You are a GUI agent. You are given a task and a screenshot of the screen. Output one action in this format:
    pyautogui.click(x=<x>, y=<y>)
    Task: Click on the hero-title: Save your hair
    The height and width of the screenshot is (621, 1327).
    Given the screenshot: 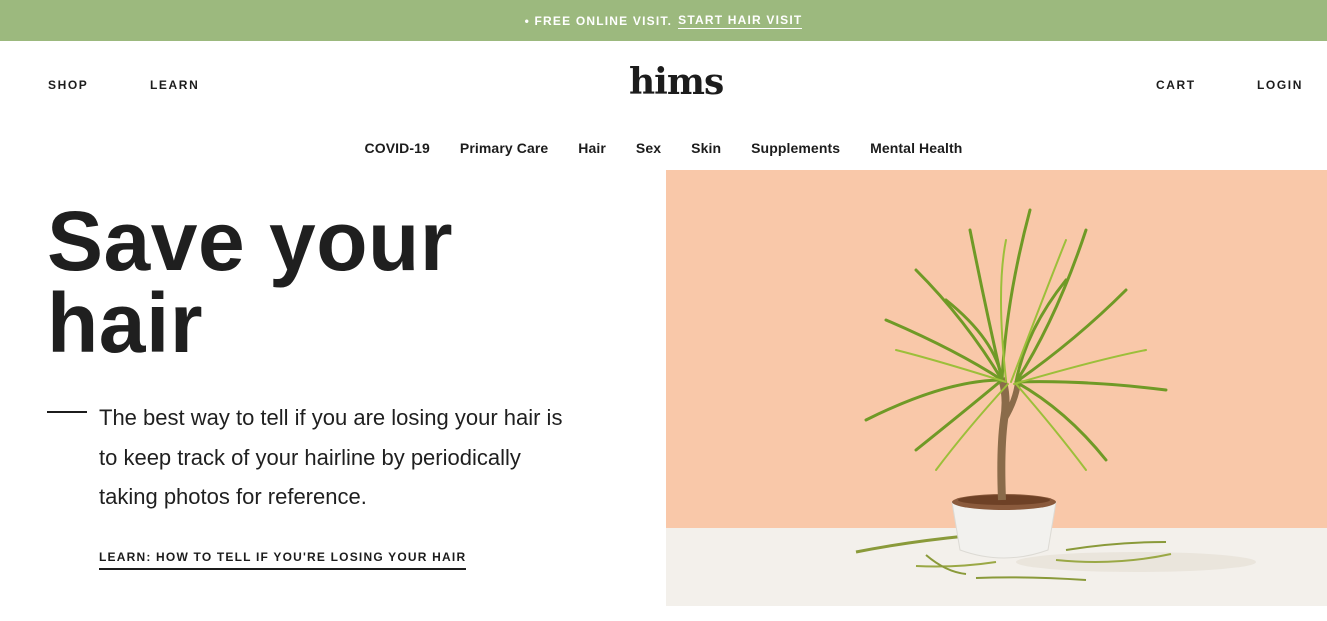 What is the action you would take?
    pyautogui.click(x=307, y=282)
    